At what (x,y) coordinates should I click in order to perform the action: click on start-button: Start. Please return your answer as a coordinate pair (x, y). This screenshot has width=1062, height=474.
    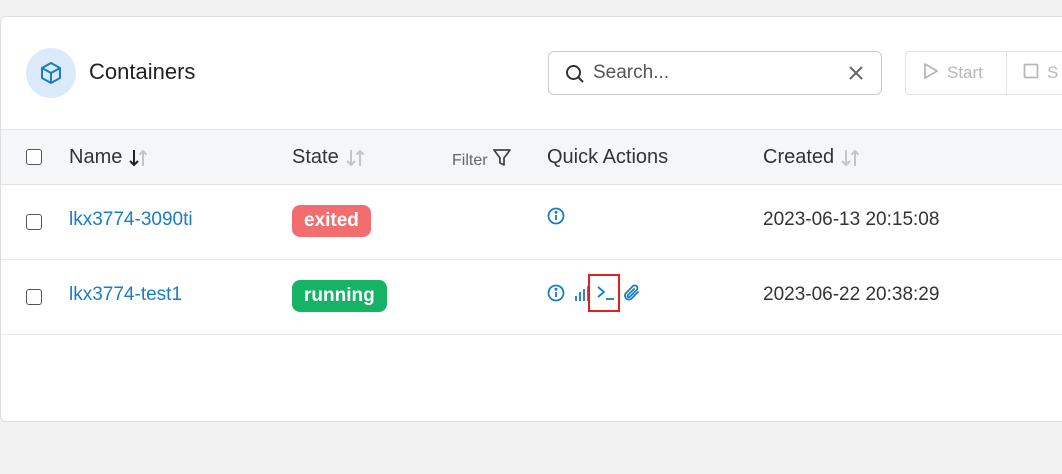
    Looking at the image, I should click on (956, 73).